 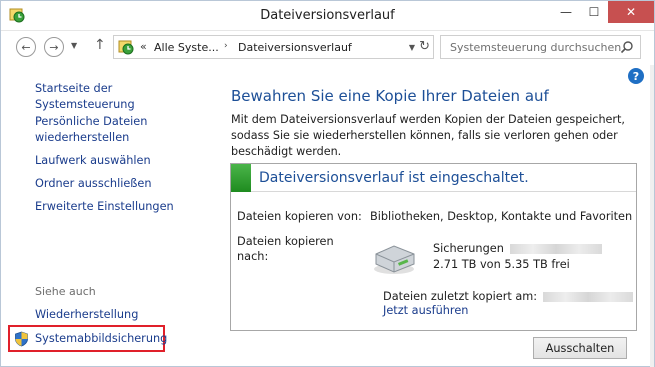 What do you see at coordinates (65, 291) in the screenshot?
I see `see-also-heading: Siehe auch` at bounding box center [65, 291].